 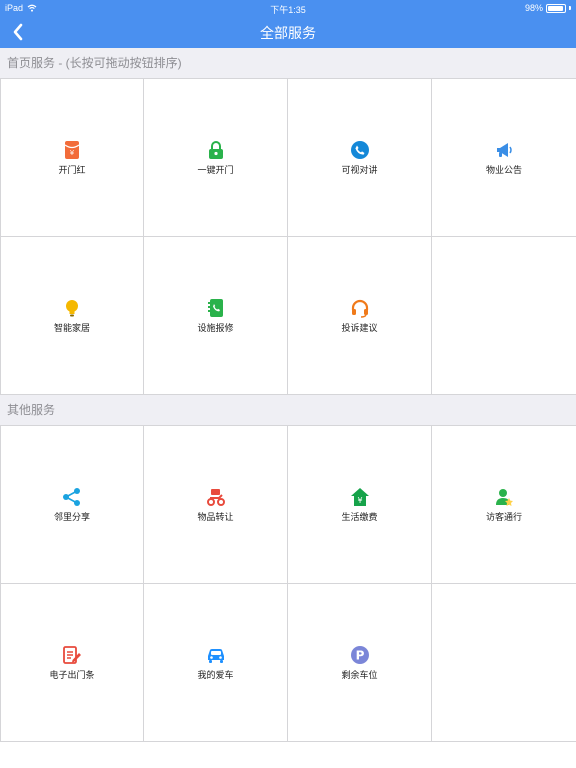 I want to click on note-edit-icon, so click(x=72, y=654).